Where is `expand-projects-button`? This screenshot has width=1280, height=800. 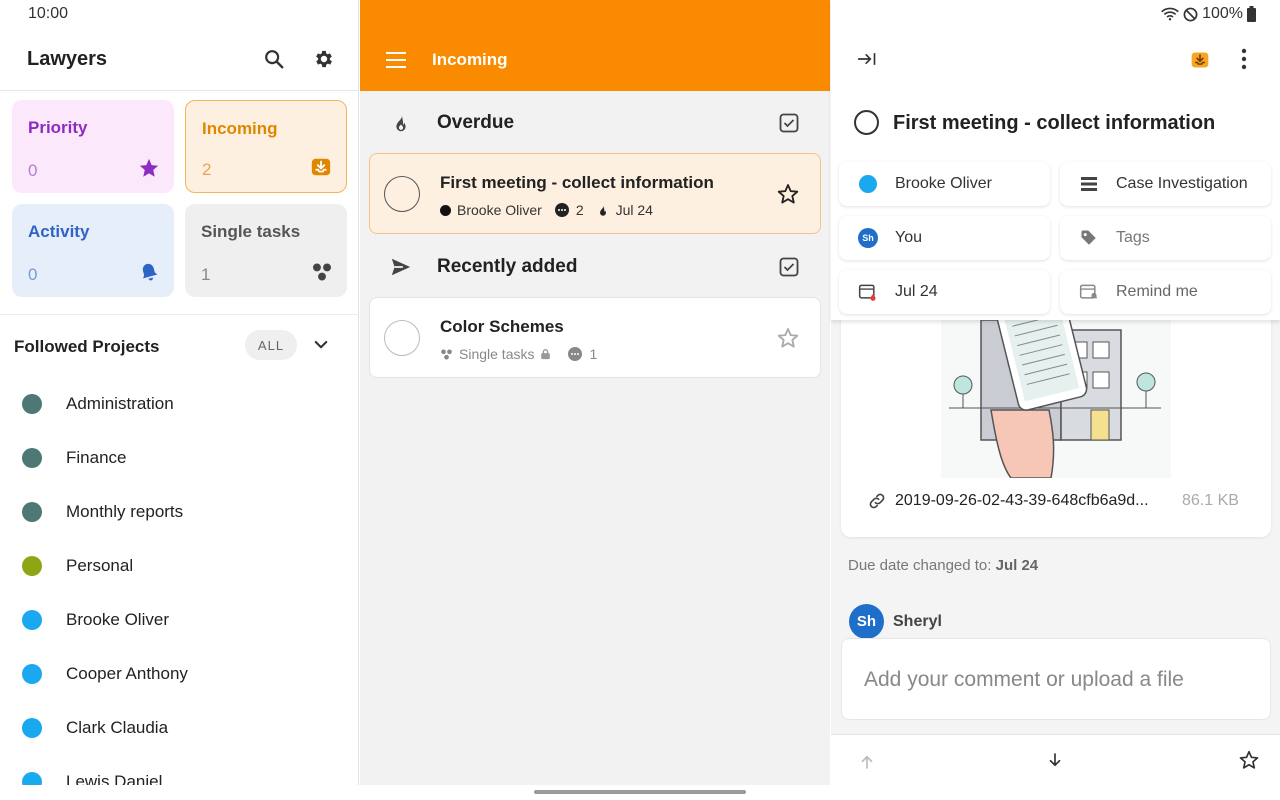
expand-projects-button is located at coordinates (321, 345).